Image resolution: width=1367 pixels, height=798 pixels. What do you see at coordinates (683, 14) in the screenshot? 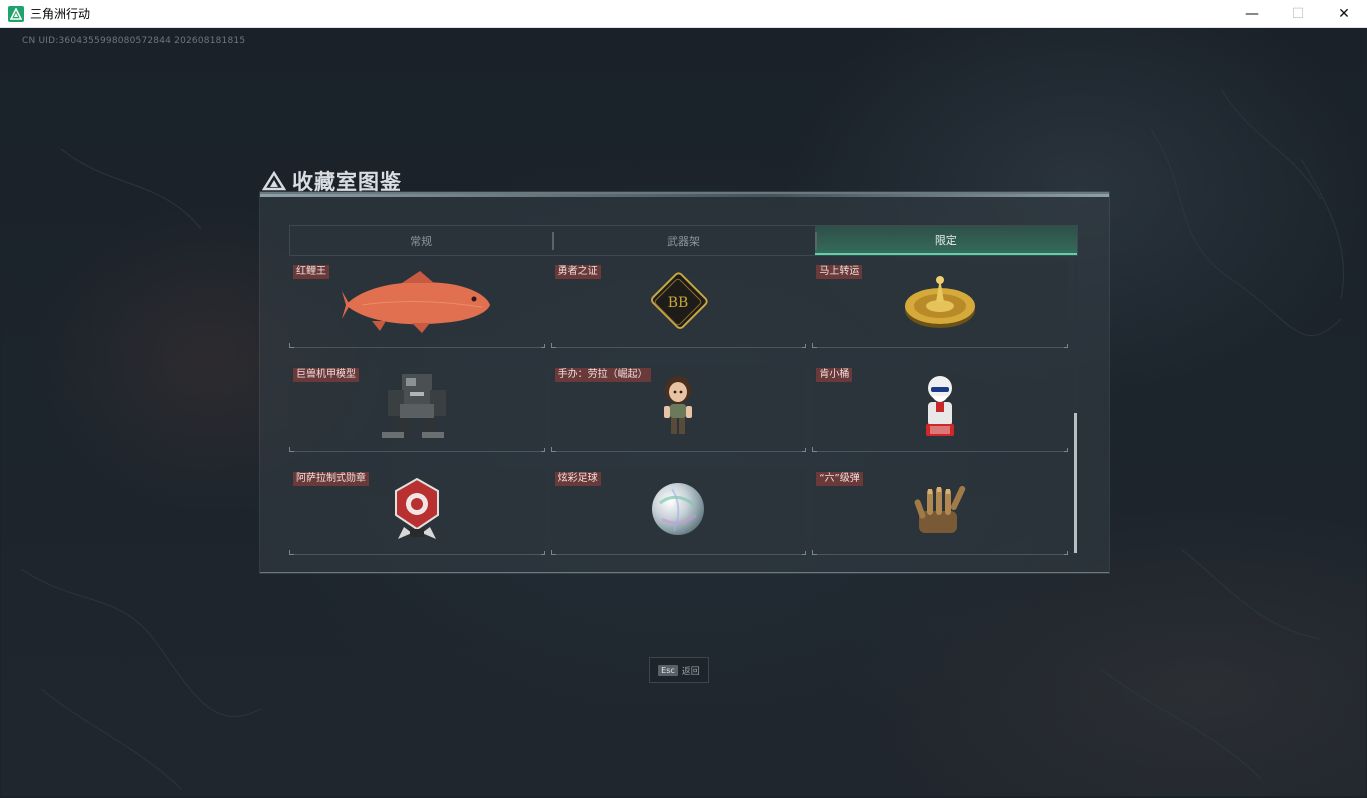
I see `window-titlebar: 三角洲行动 — ☐ ✕` at bounding box center [683, 14].